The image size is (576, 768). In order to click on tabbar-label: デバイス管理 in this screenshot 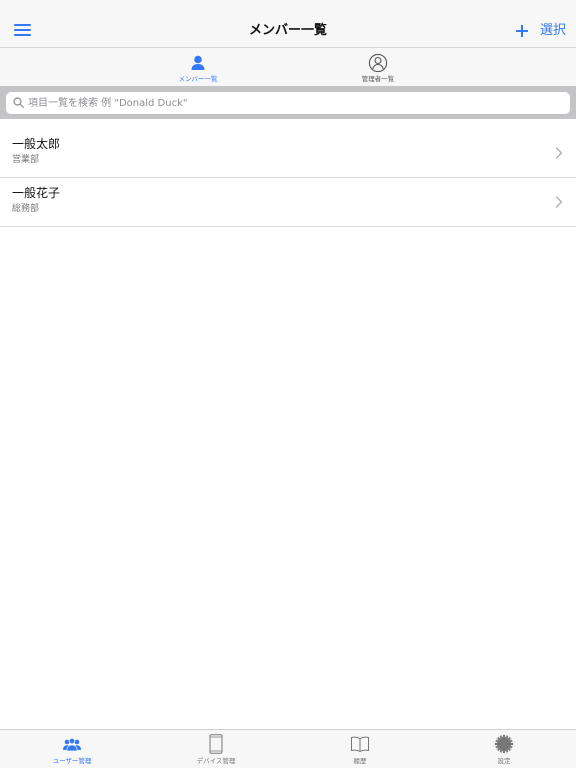, I will do `click(216, 761)`.